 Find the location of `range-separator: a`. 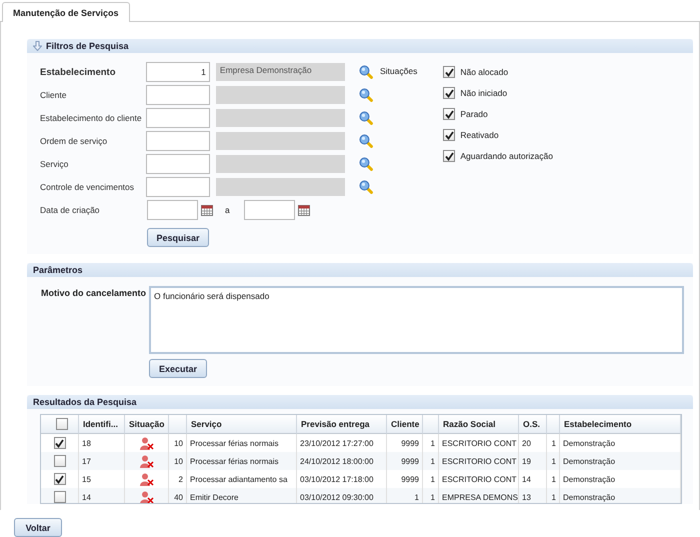

range-separator: a is located at coordinates (227, 210).